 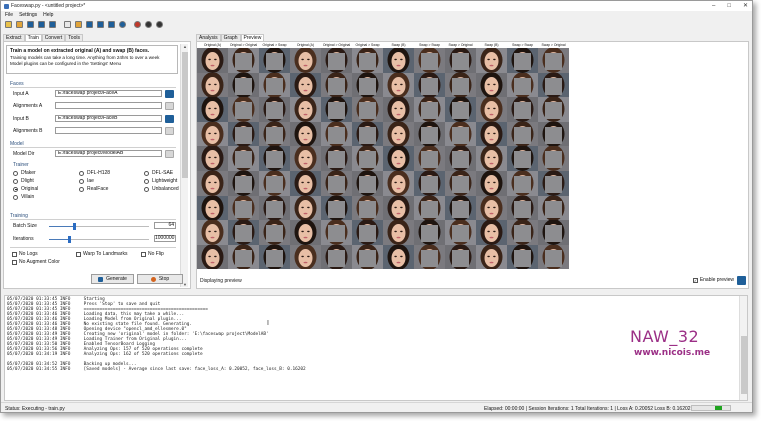 What do you see at coordinates (99, 239) in the screenshot?
I see `iterations-slider` at bounding box center [99, 239].